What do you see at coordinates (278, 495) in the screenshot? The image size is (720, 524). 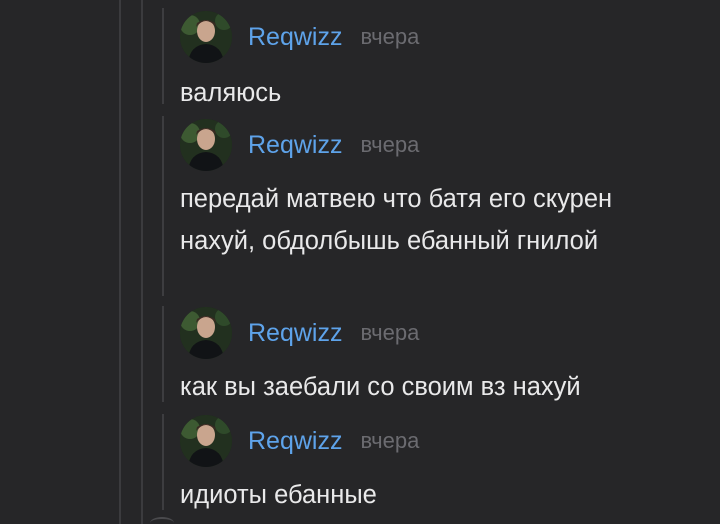 I see `comment-text: идиоты ебанные` at bounding box center [278, 495].